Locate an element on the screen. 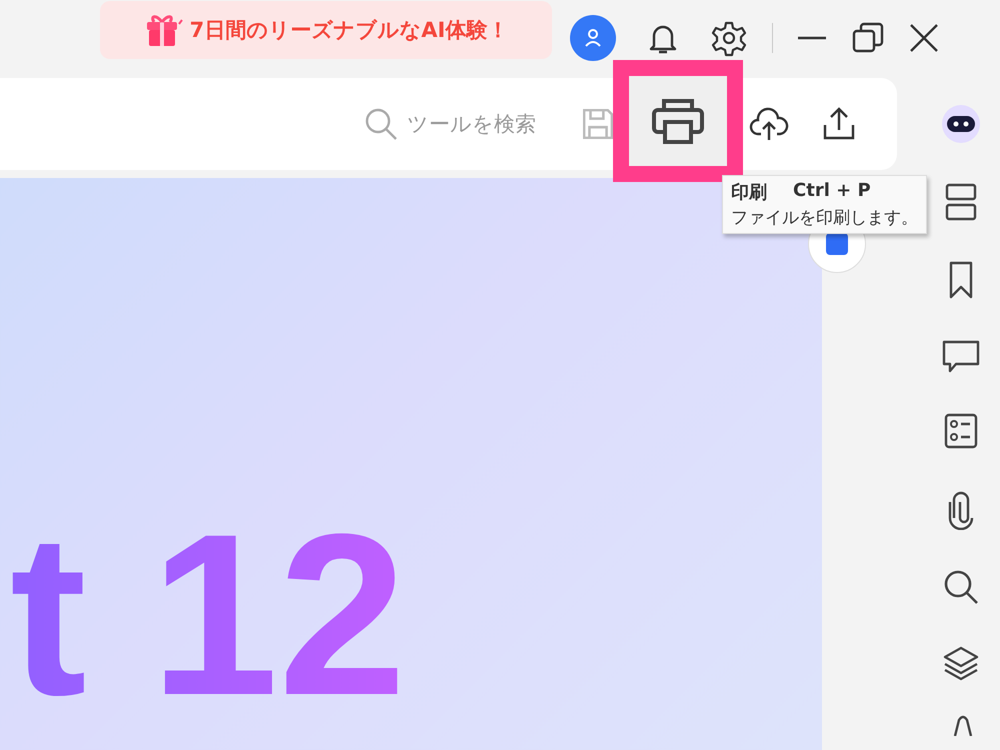 The height and width of the screenshot is (750, 1000). tooltip-shortcut: Ctrl + P is located at coordinates (832, 191).